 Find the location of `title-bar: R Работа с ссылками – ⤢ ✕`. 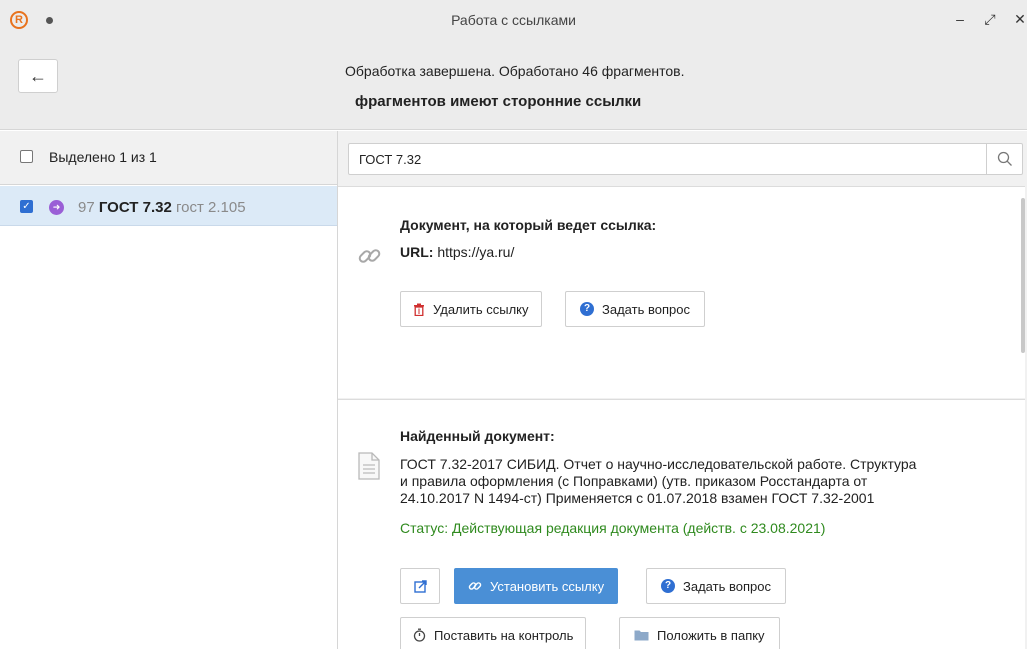

title-bar: R Работа с ссылками – ⤢ ✕ is located at coordinates (513, 20).